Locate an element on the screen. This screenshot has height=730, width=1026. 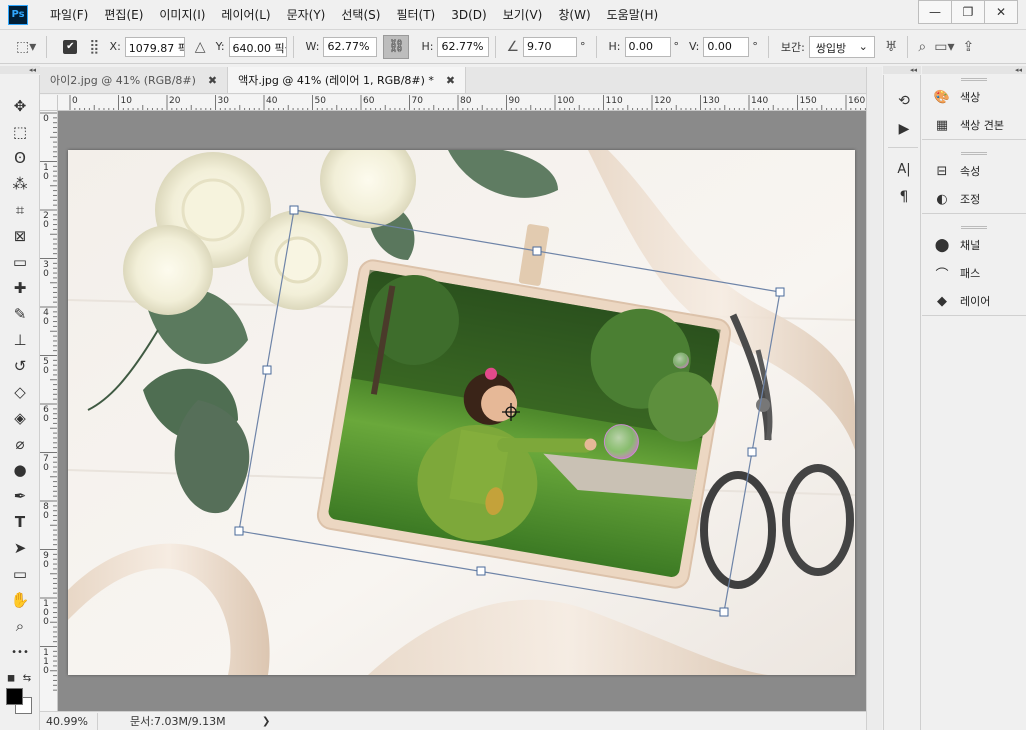
interpolation-label: 보간: is located at coordinates (792, 47).